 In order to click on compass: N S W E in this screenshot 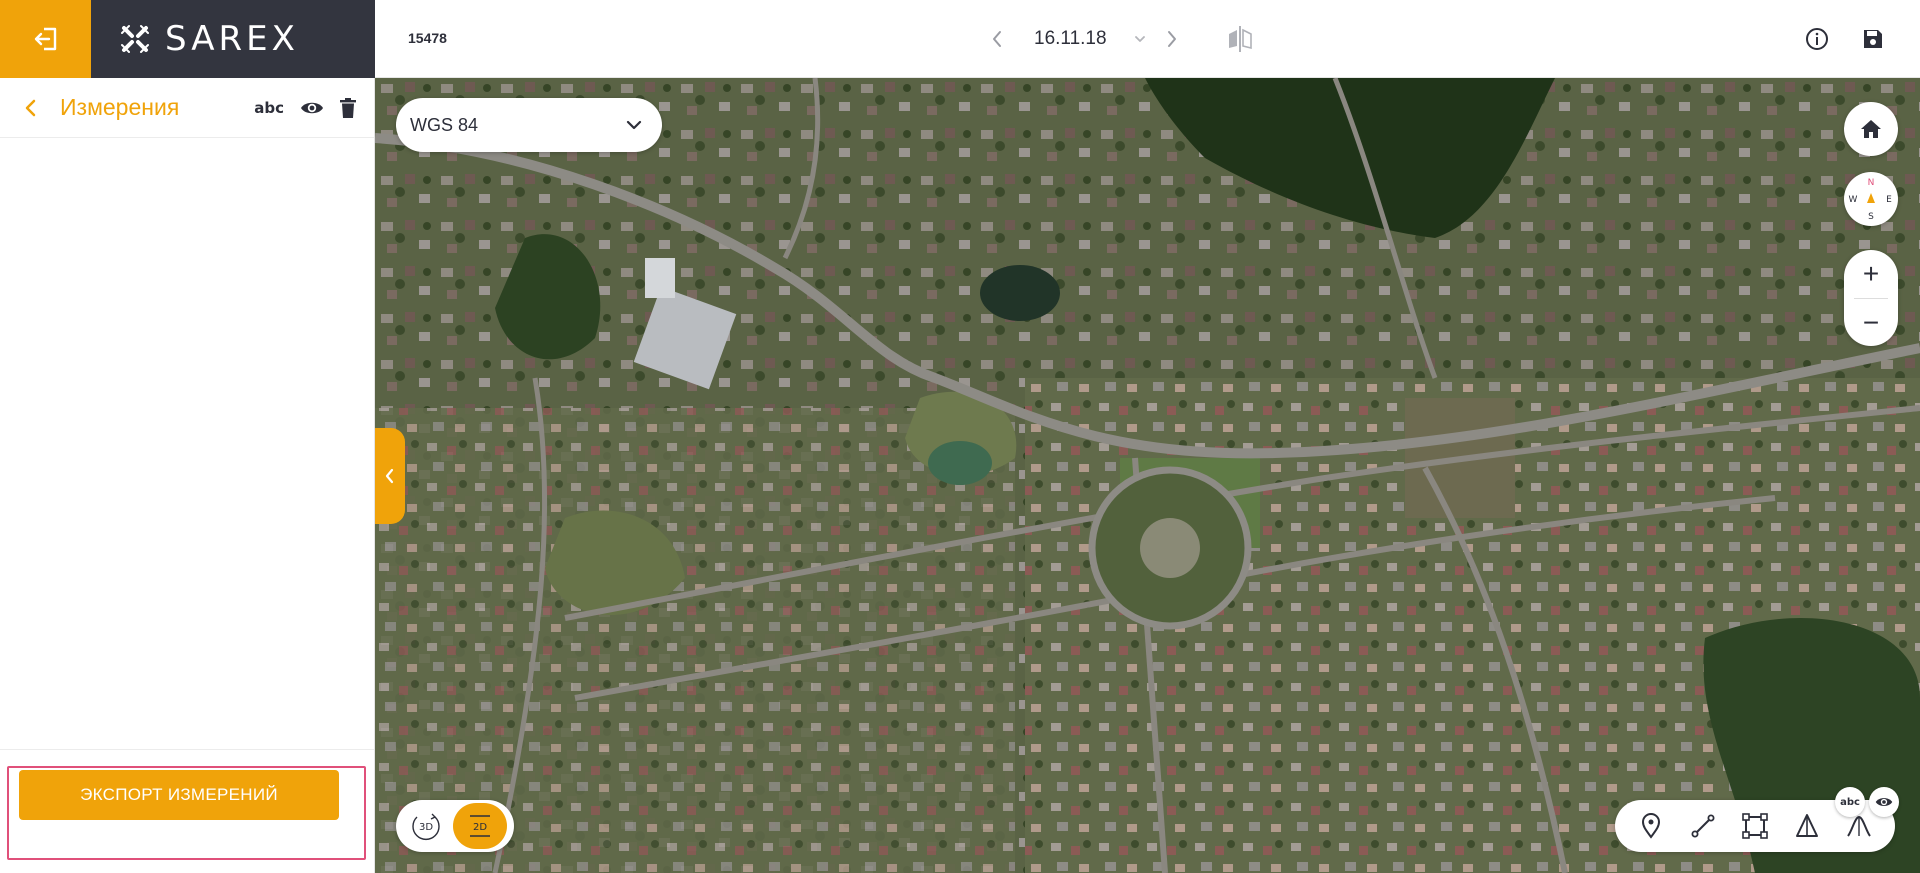, I will do `click(1871, 199)`.